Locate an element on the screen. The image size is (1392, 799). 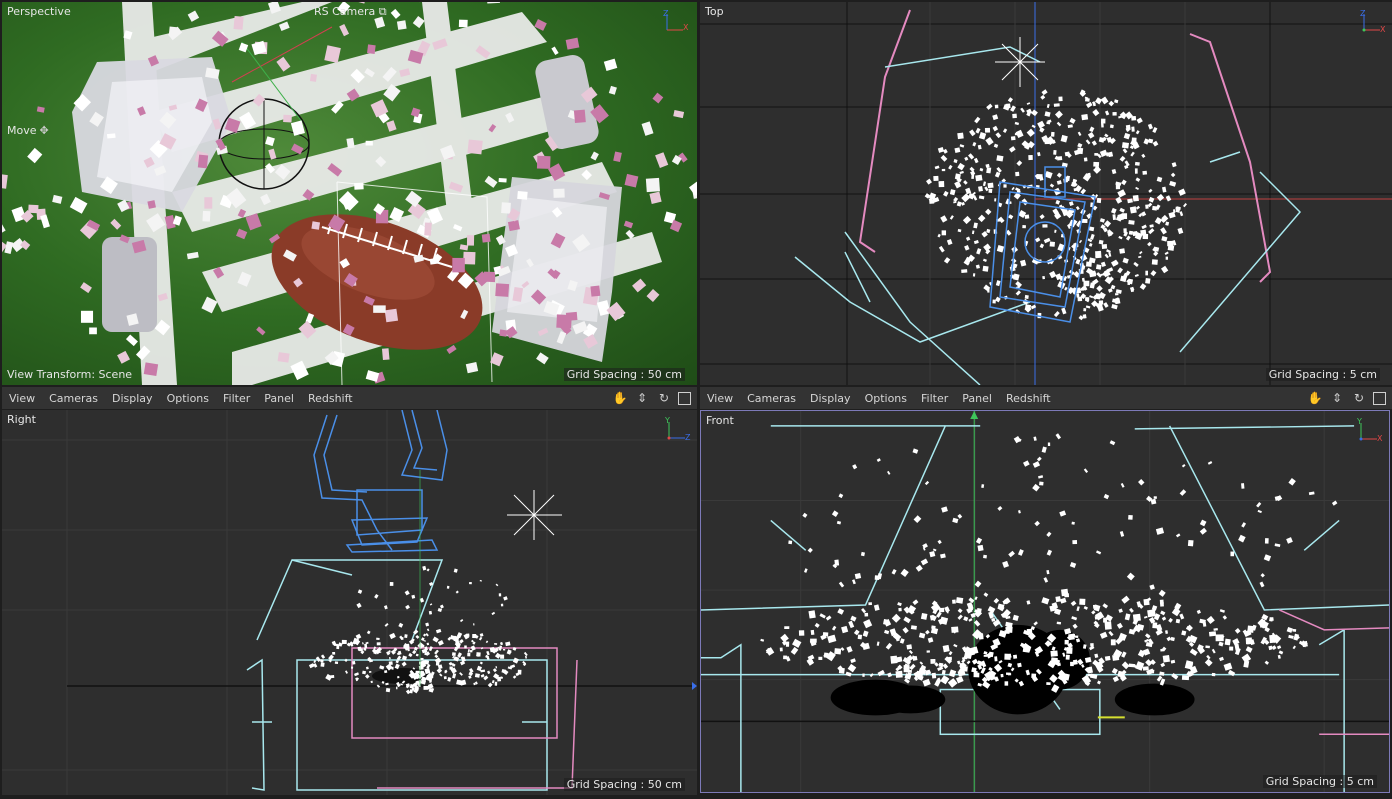
active-tool-label: Move ✥ is located at coordinates (28, 130).